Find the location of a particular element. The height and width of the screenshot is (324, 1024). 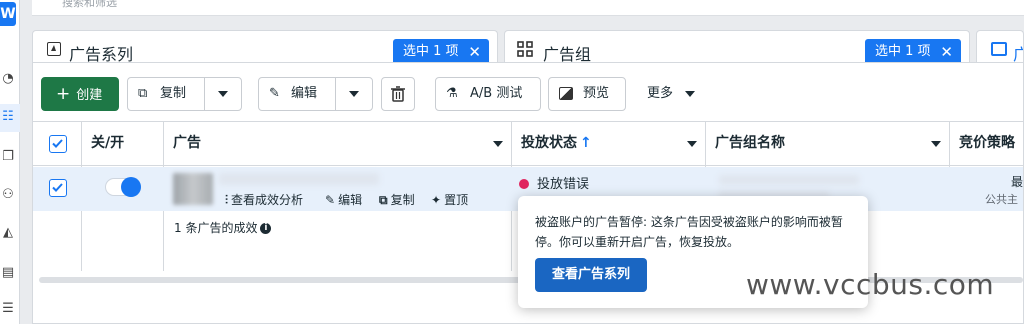

image-icon is located at coordinates (566, 93).